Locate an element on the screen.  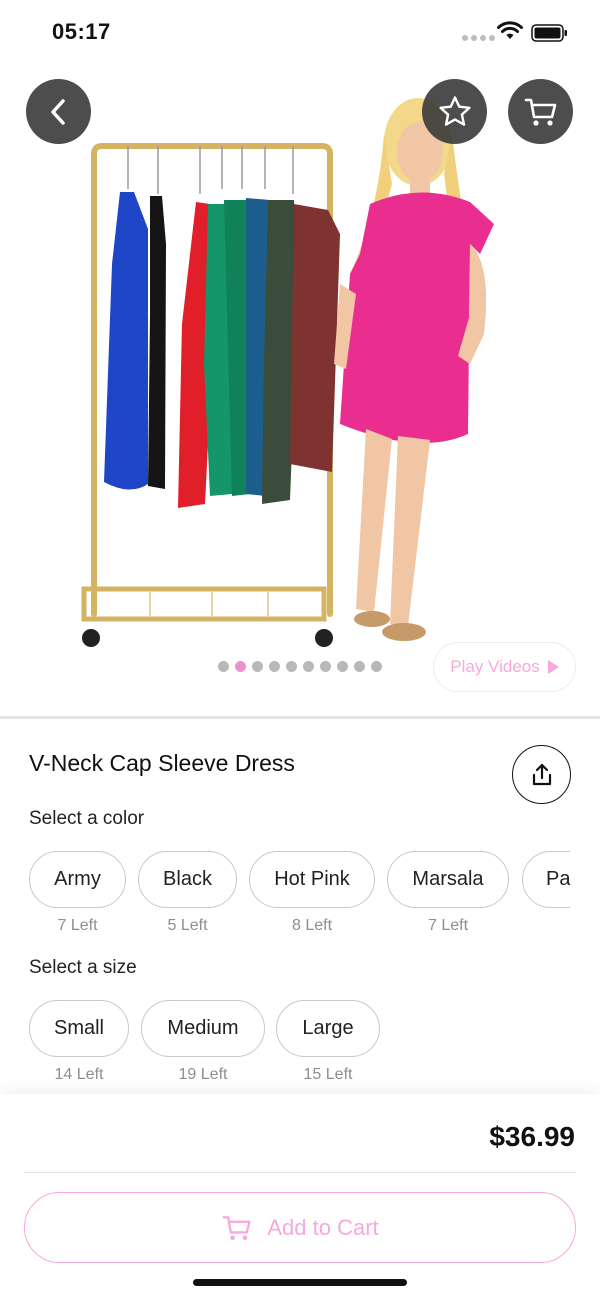
cart-button is located at coordinates (540, 111).